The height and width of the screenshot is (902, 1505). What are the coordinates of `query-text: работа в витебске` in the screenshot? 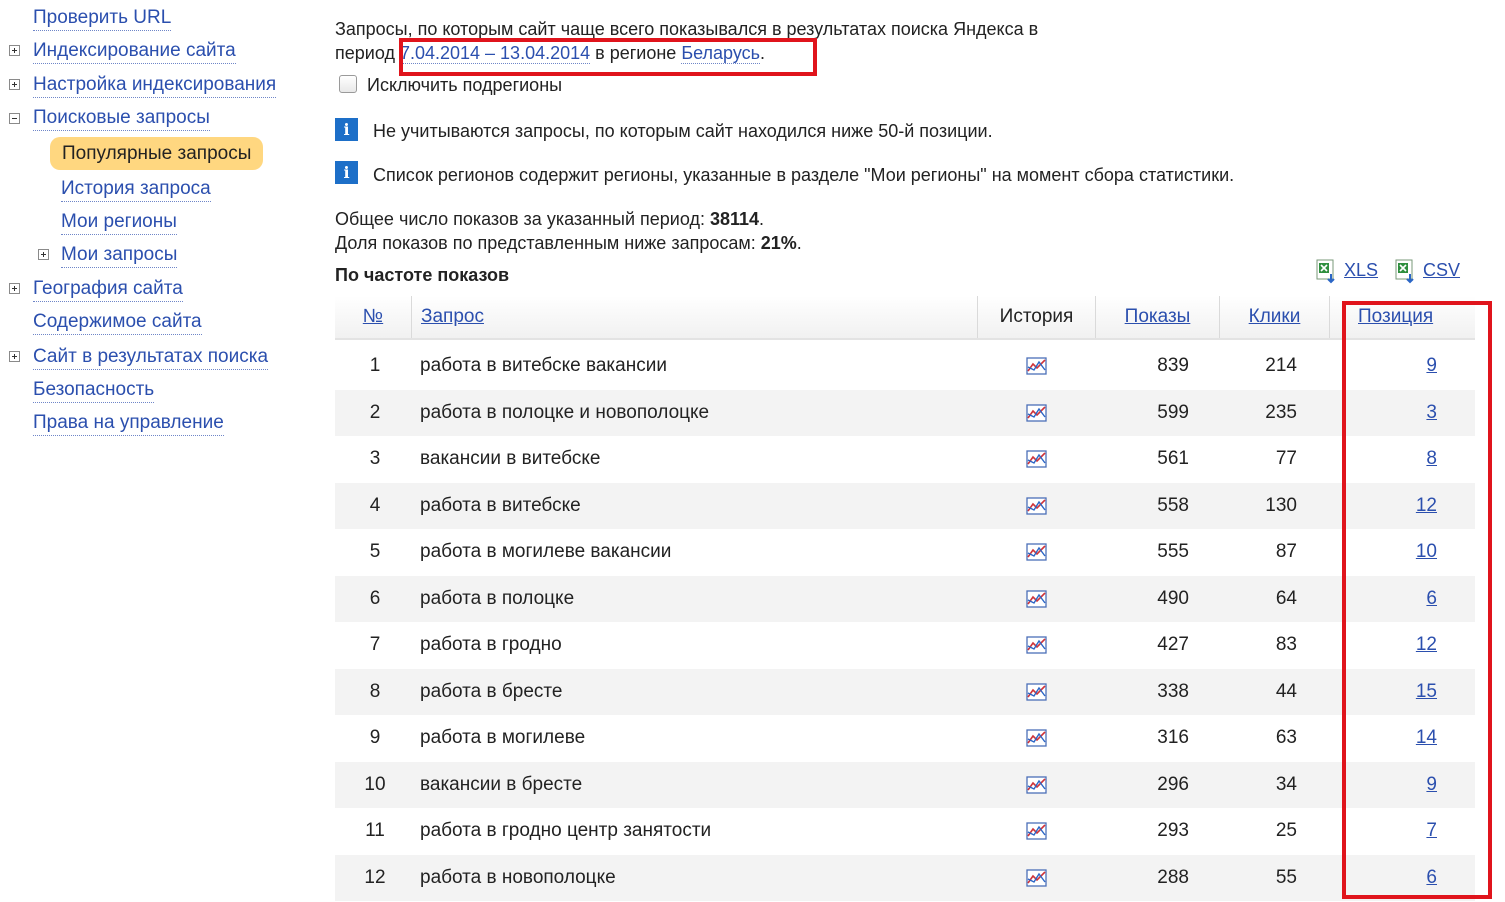 It's located at (500, 505).